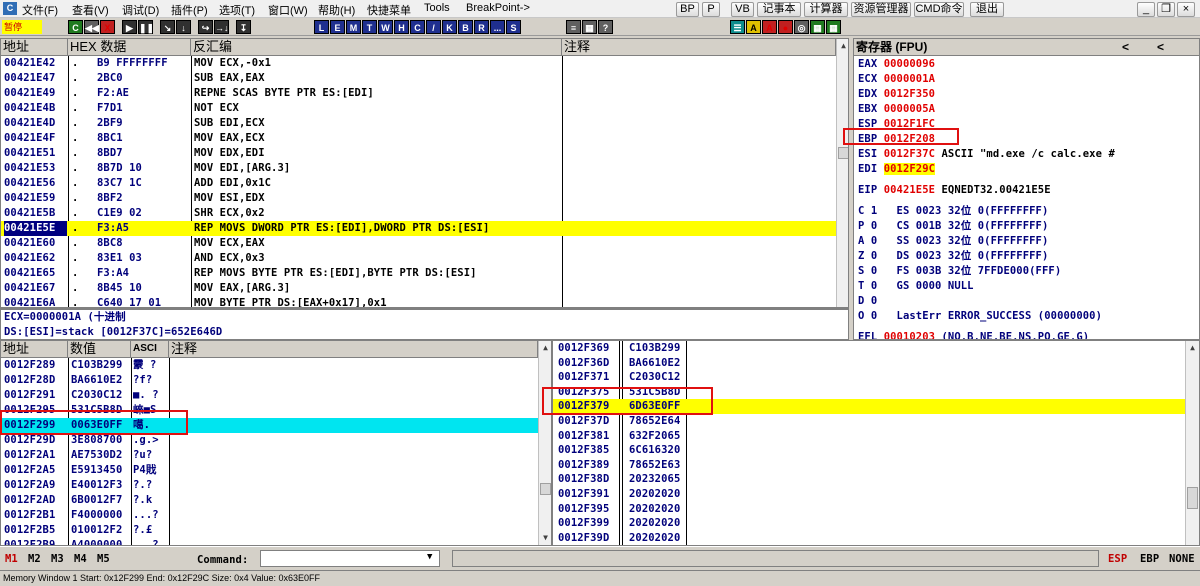  I want to click on callstack-window-icon: K, so click(449, 27).